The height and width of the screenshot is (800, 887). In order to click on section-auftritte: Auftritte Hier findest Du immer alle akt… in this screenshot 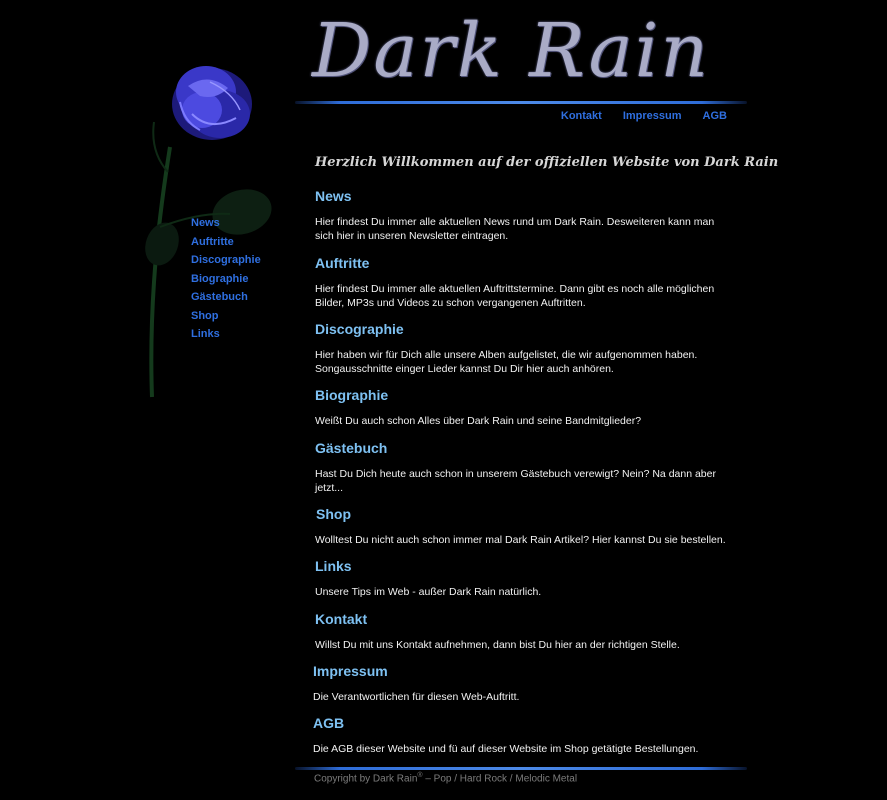, I will do `click(525, 282)`.